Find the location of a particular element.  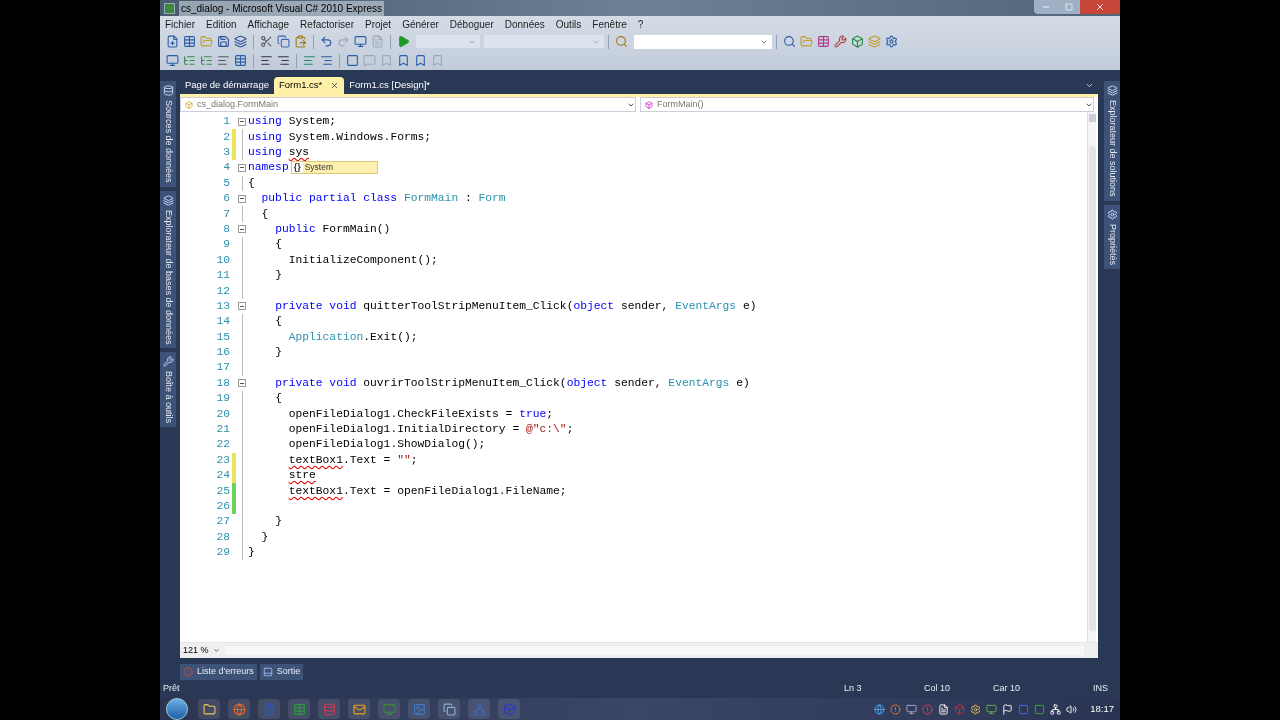

code-line: openFileDialog1.InitialDirectory = @"c:\"; is located at coordinates (430, 430).